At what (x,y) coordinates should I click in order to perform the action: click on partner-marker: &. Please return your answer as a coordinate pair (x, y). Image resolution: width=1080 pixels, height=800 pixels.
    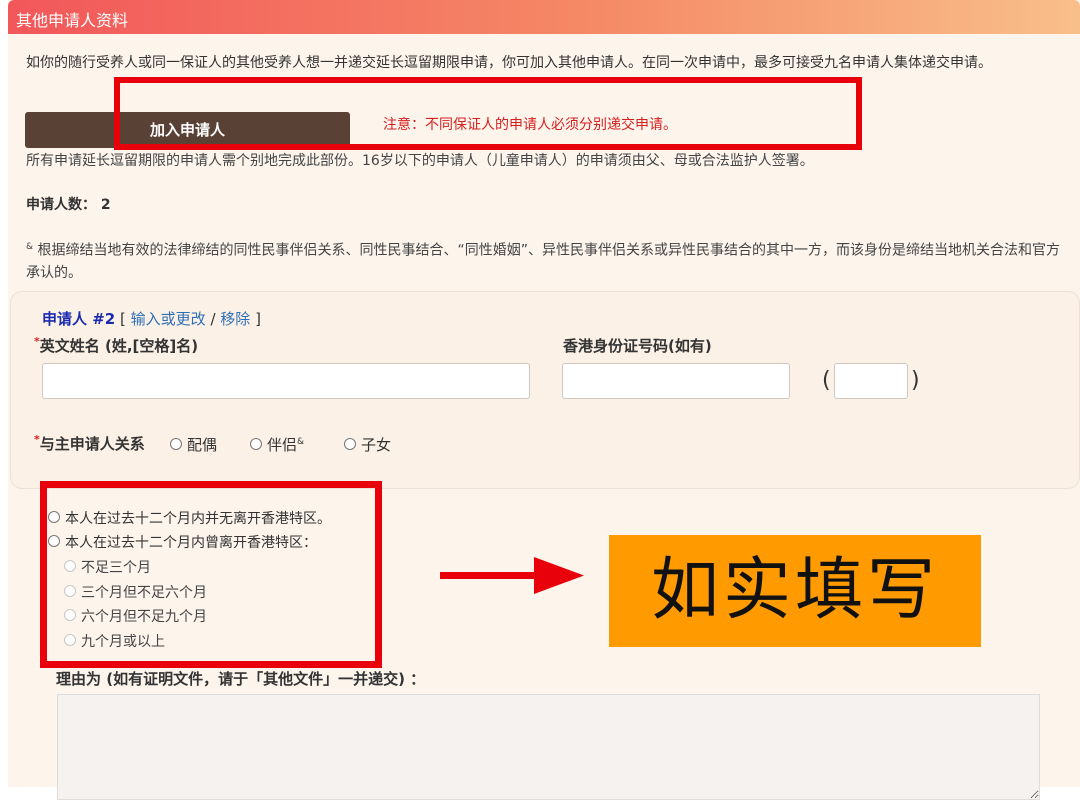
    Looking at the image, I should click on (301, 442).